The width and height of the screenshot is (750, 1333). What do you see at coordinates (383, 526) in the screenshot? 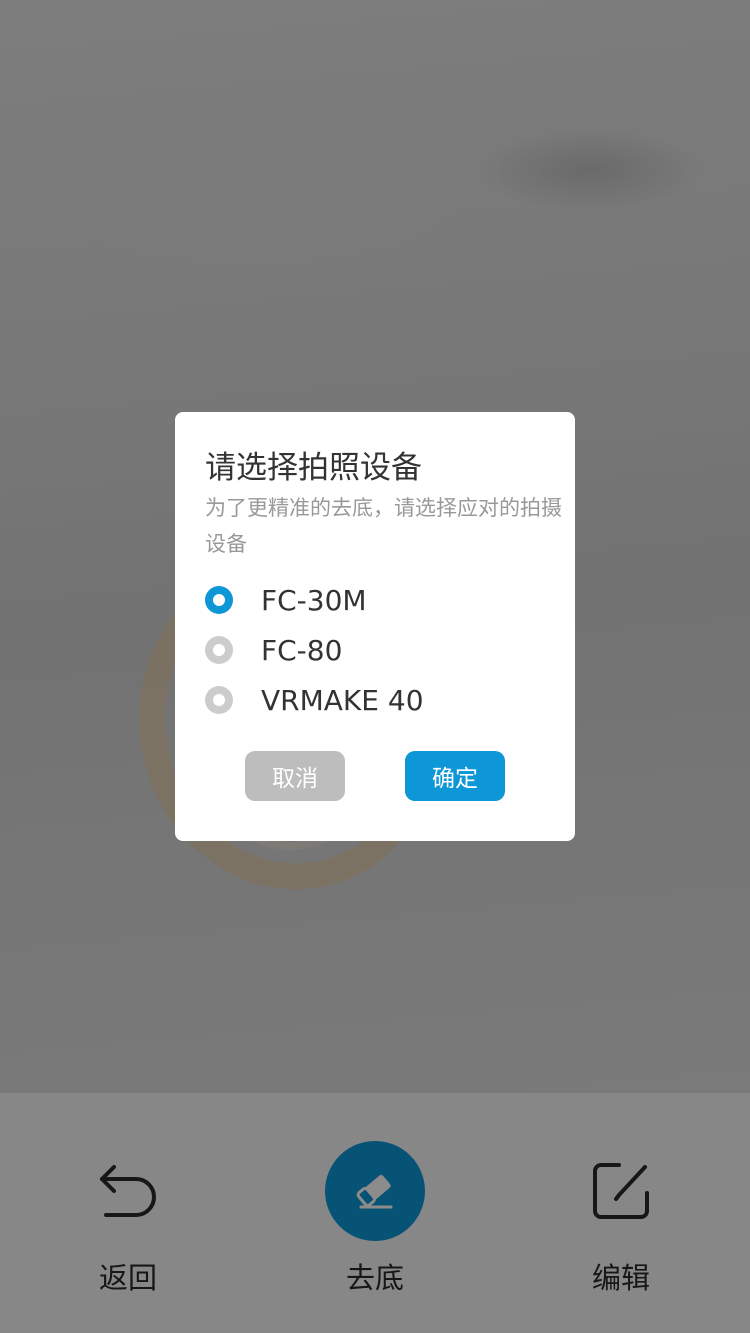
I see `dialog-description: 为了更精准的去底，请选择应对的拍摄设备` at bounding box center [383, 526].